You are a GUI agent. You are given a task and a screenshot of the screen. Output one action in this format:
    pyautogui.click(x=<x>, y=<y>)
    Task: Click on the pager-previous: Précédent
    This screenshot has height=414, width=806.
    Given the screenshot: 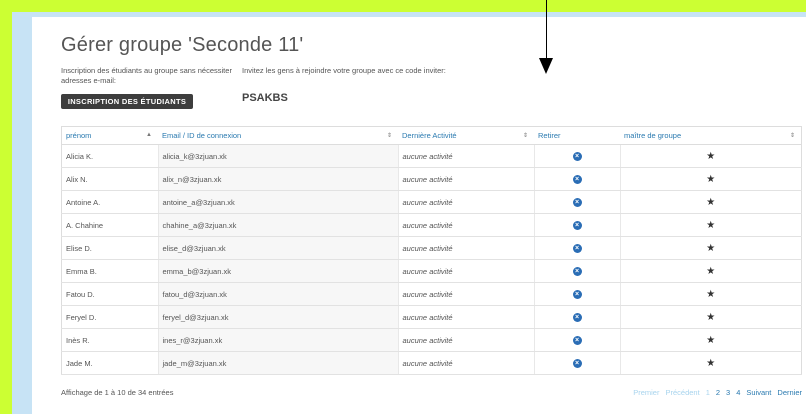 What is the action you would take?
    pyautogui.click(x=682, y=392)
    